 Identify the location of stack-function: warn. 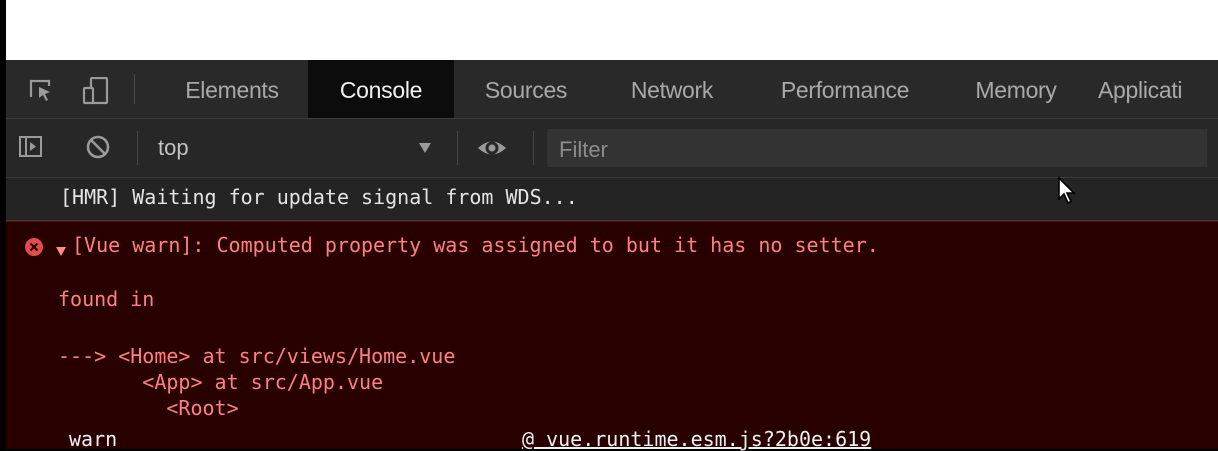
(93, 439).